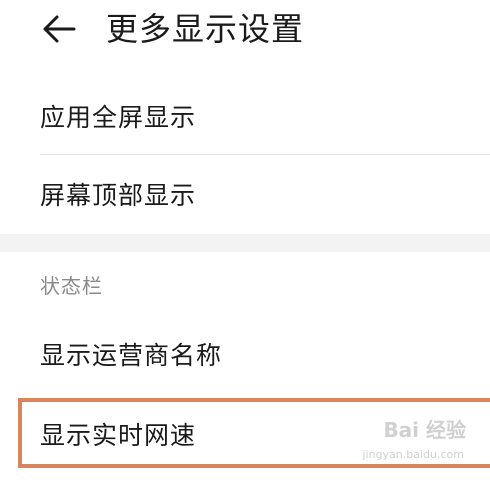 This screenshot has height=480, width=490. I want to click on section-gap, so click(245, 243).